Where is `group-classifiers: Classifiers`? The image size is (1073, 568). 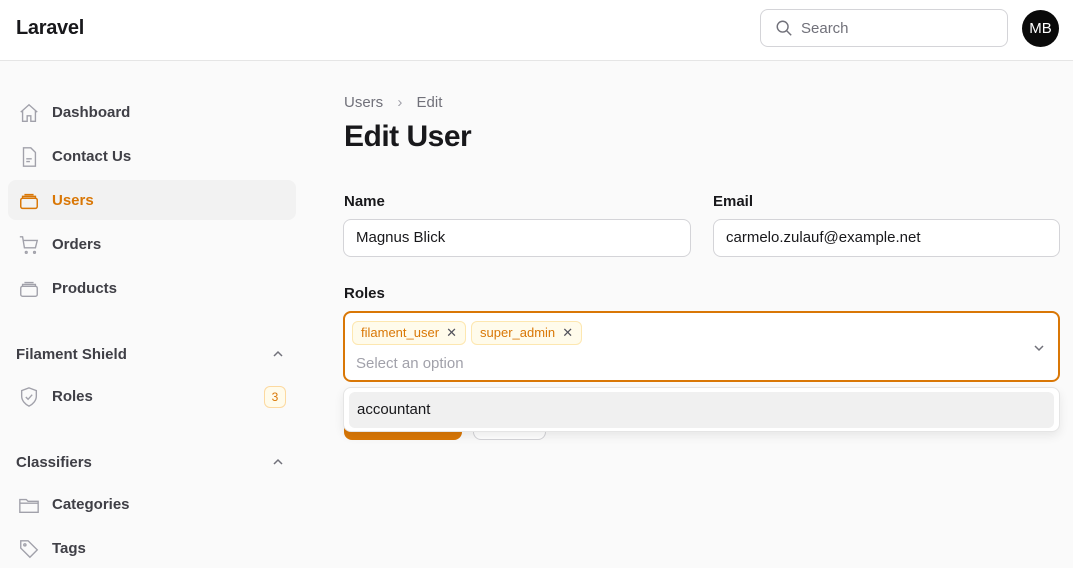 group-classifiers: Classifiers is located at coordinates (54, 462).